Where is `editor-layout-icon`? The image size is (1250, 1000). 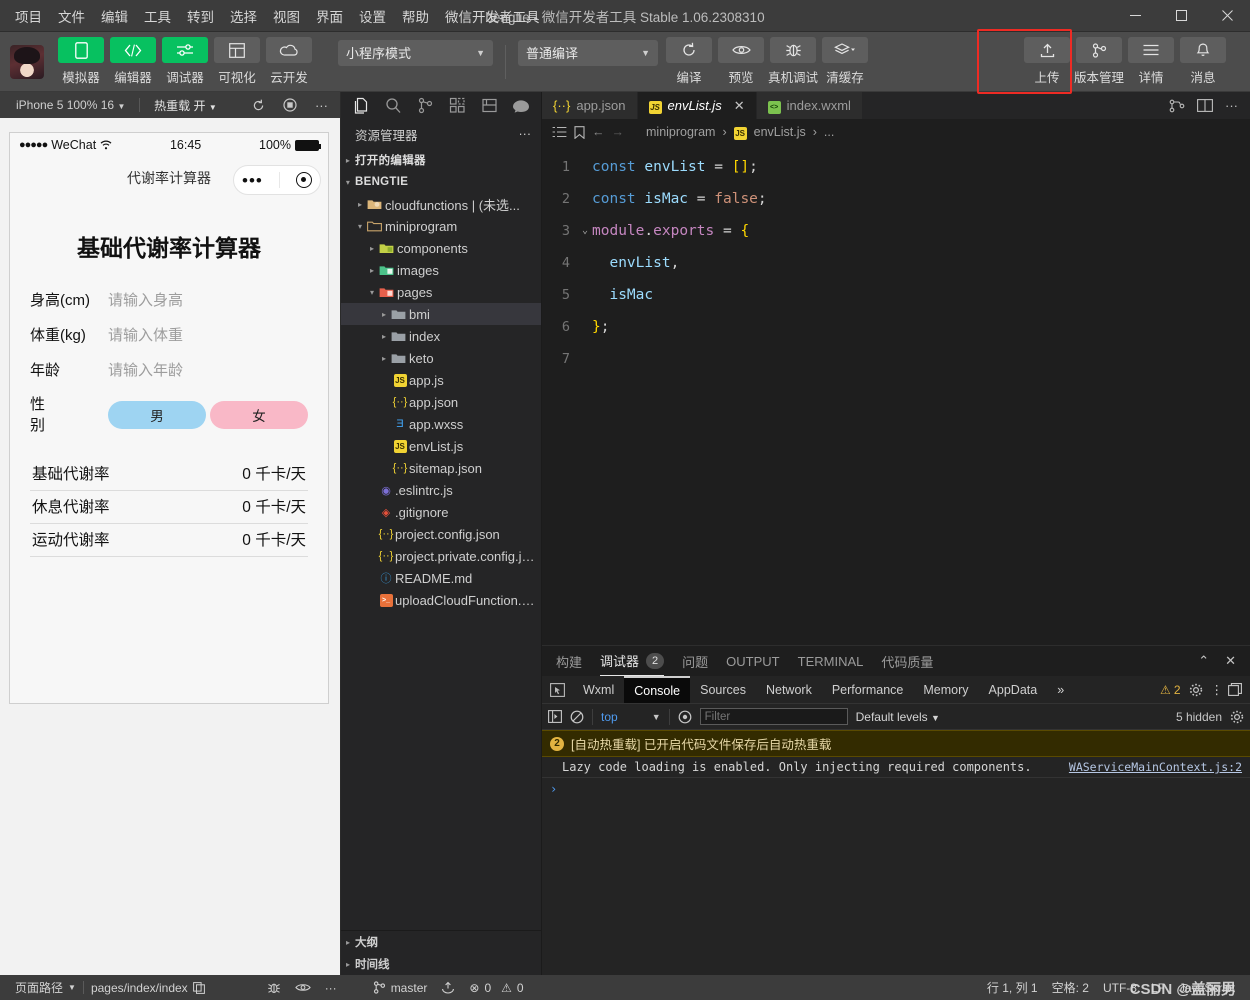
editor-layout-icon is located at coordinates (1205, 105).